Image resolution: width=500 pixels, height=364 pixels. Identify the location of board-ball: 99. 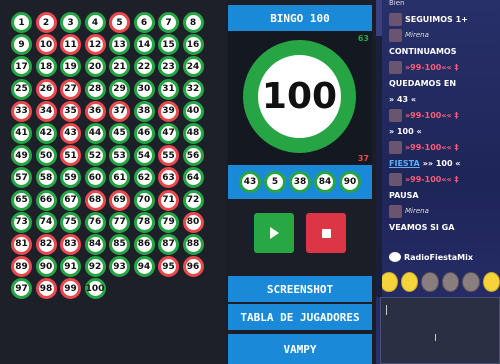
(70, 289).